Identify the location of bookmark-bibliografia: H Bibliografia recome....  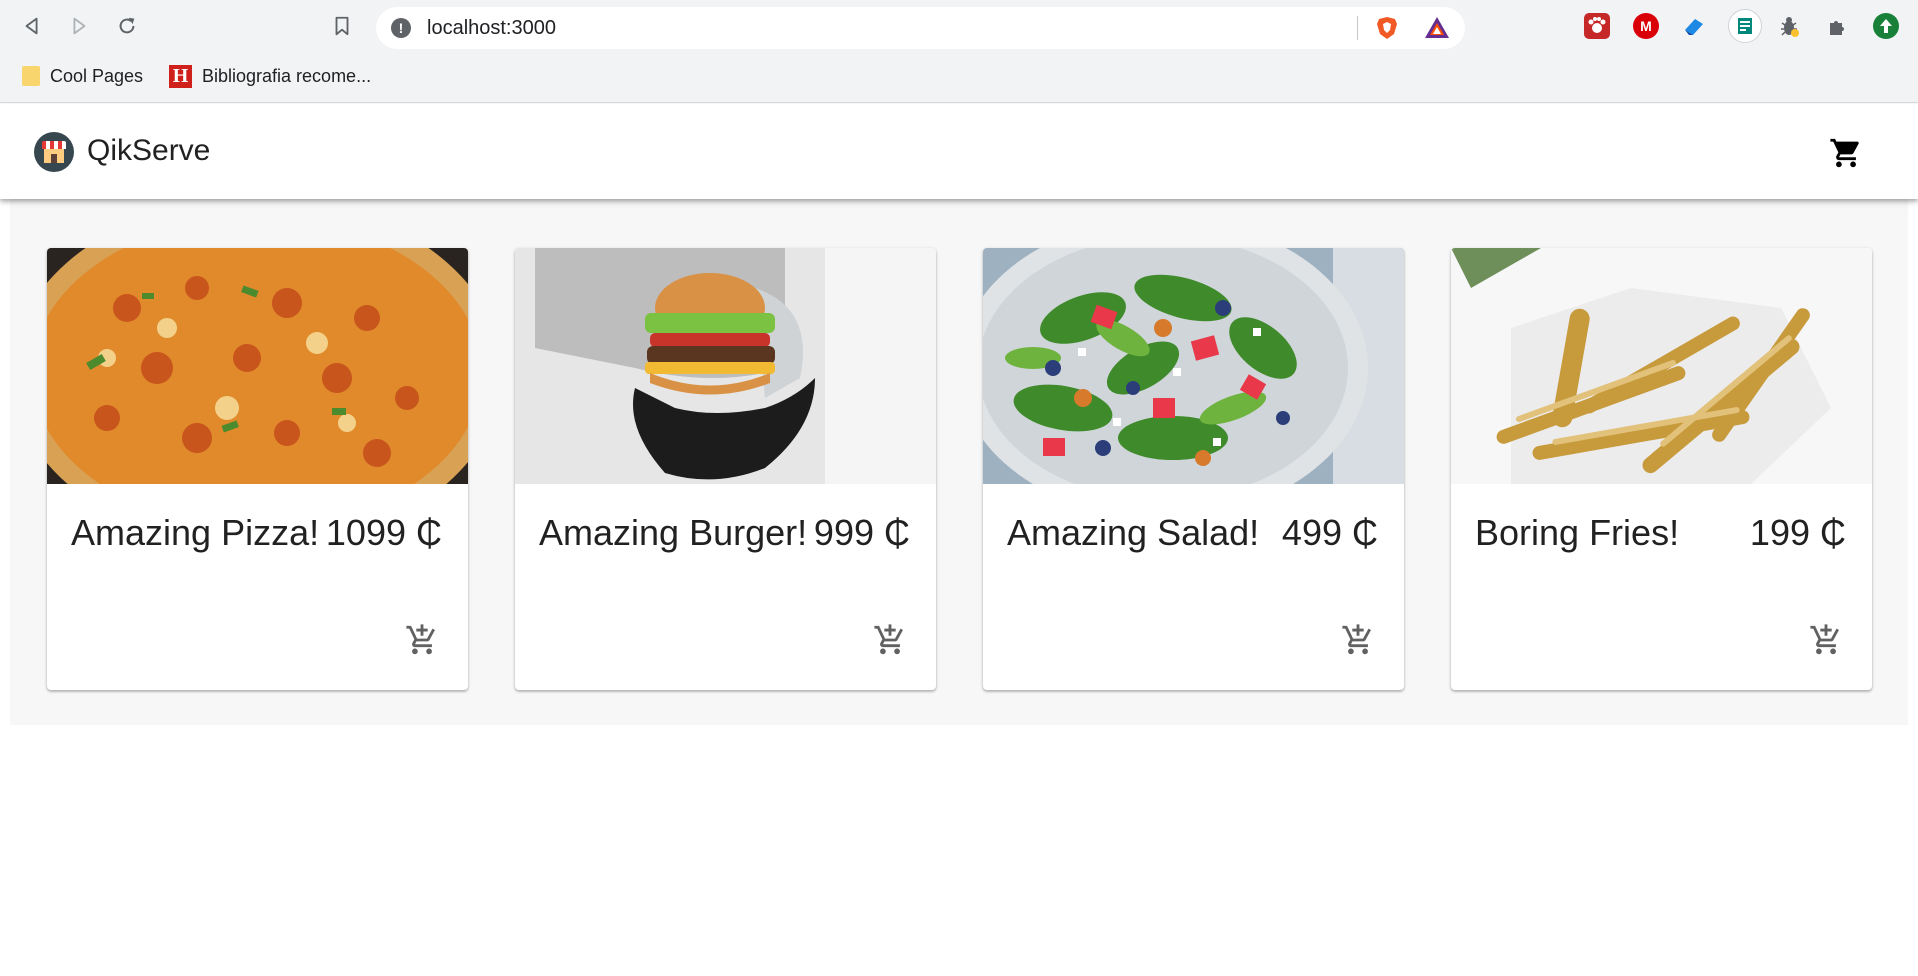
(270, 76).